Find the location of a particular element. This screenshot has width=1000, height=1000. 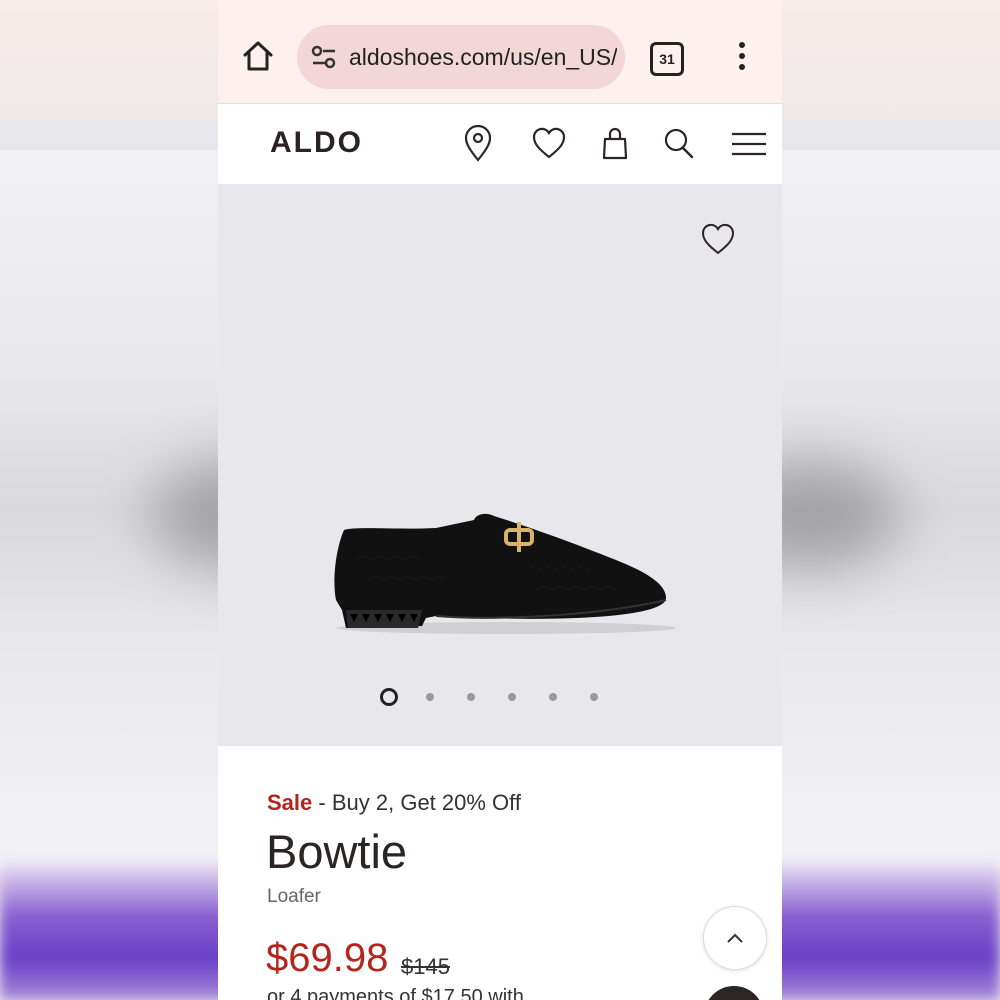

shopping-bag-icon is located at coordinates (615, 144).